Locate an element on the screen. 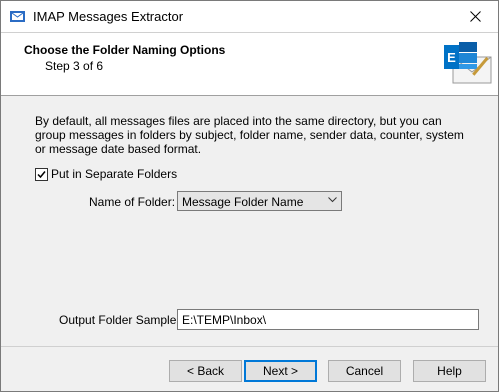 The height and width of the screenshot is (392, 499). separate-folders-checkbox is located at coordinates (41, 174).